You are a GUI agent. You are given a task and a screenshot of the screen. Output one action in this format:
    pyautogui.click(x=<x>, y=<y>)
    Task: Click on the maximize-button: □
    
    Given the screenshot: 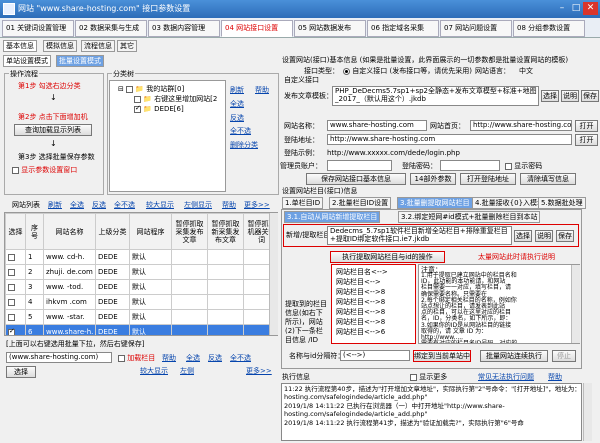 What is the action you would take?
    pyautogui.click(x=576, y=8)
    